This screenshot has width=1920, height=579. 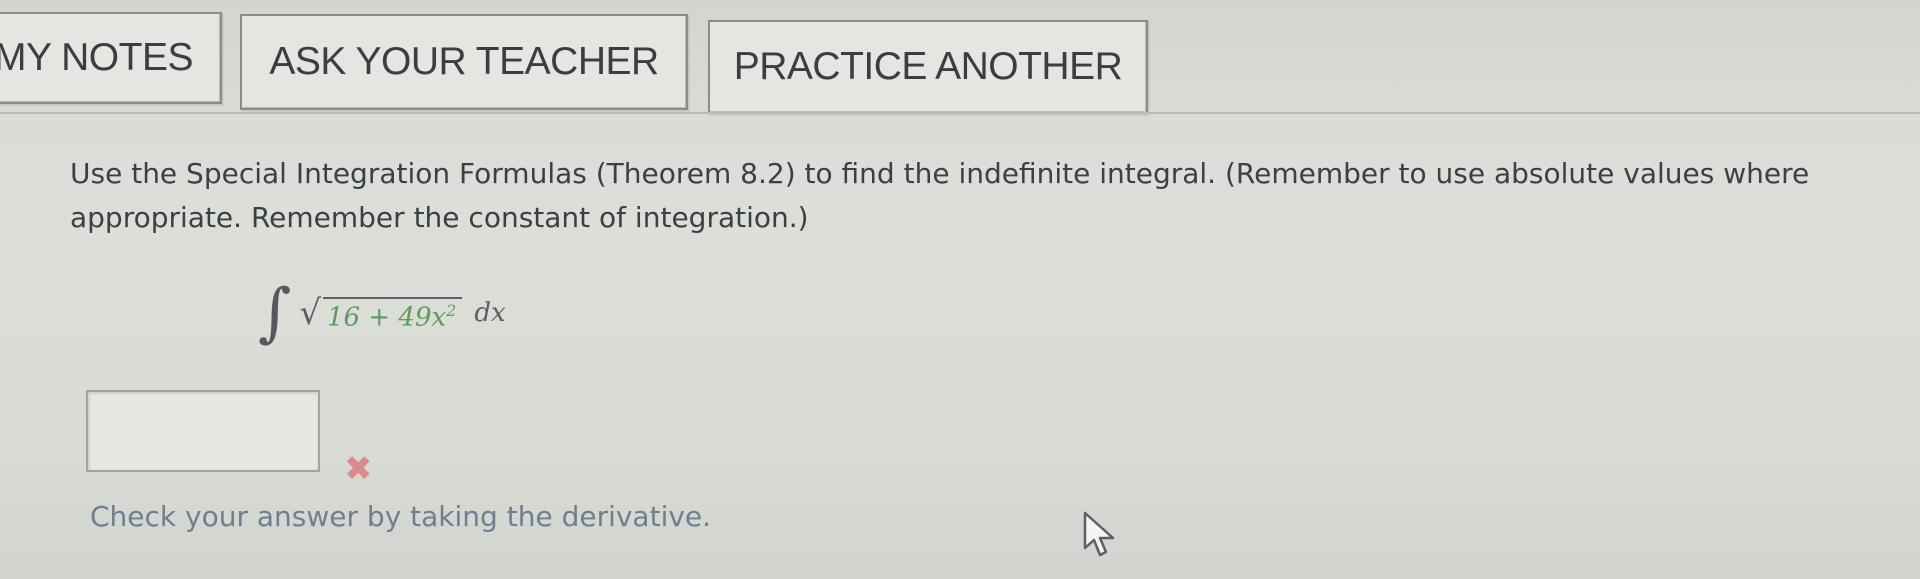 What do you see at coordinates (387, 318) in the screenshot?
I see `radicand-text: 16 + 49x` at bounding box center [387, 318].